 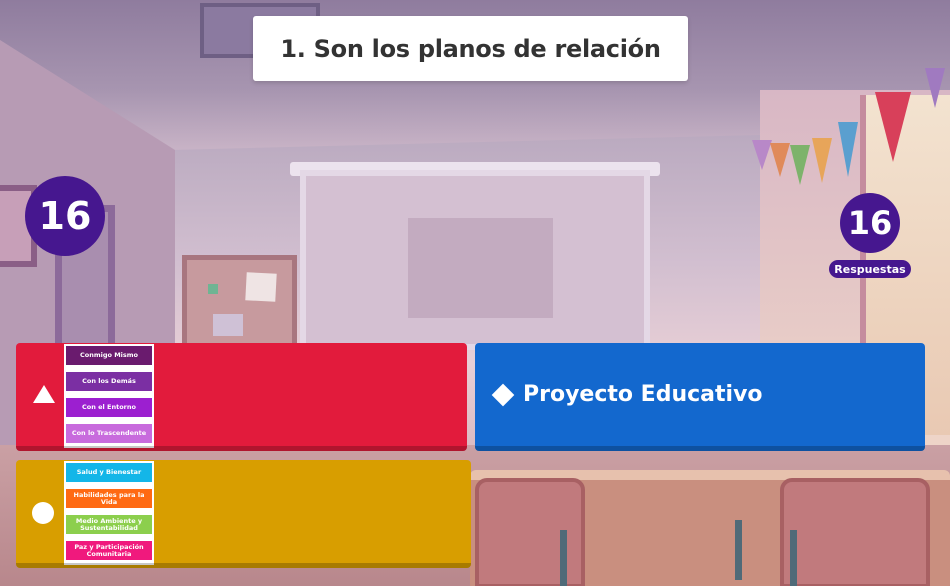 I want to click on image-chip: Paz y Participación Comunitaria, so click(x=109, y=550).